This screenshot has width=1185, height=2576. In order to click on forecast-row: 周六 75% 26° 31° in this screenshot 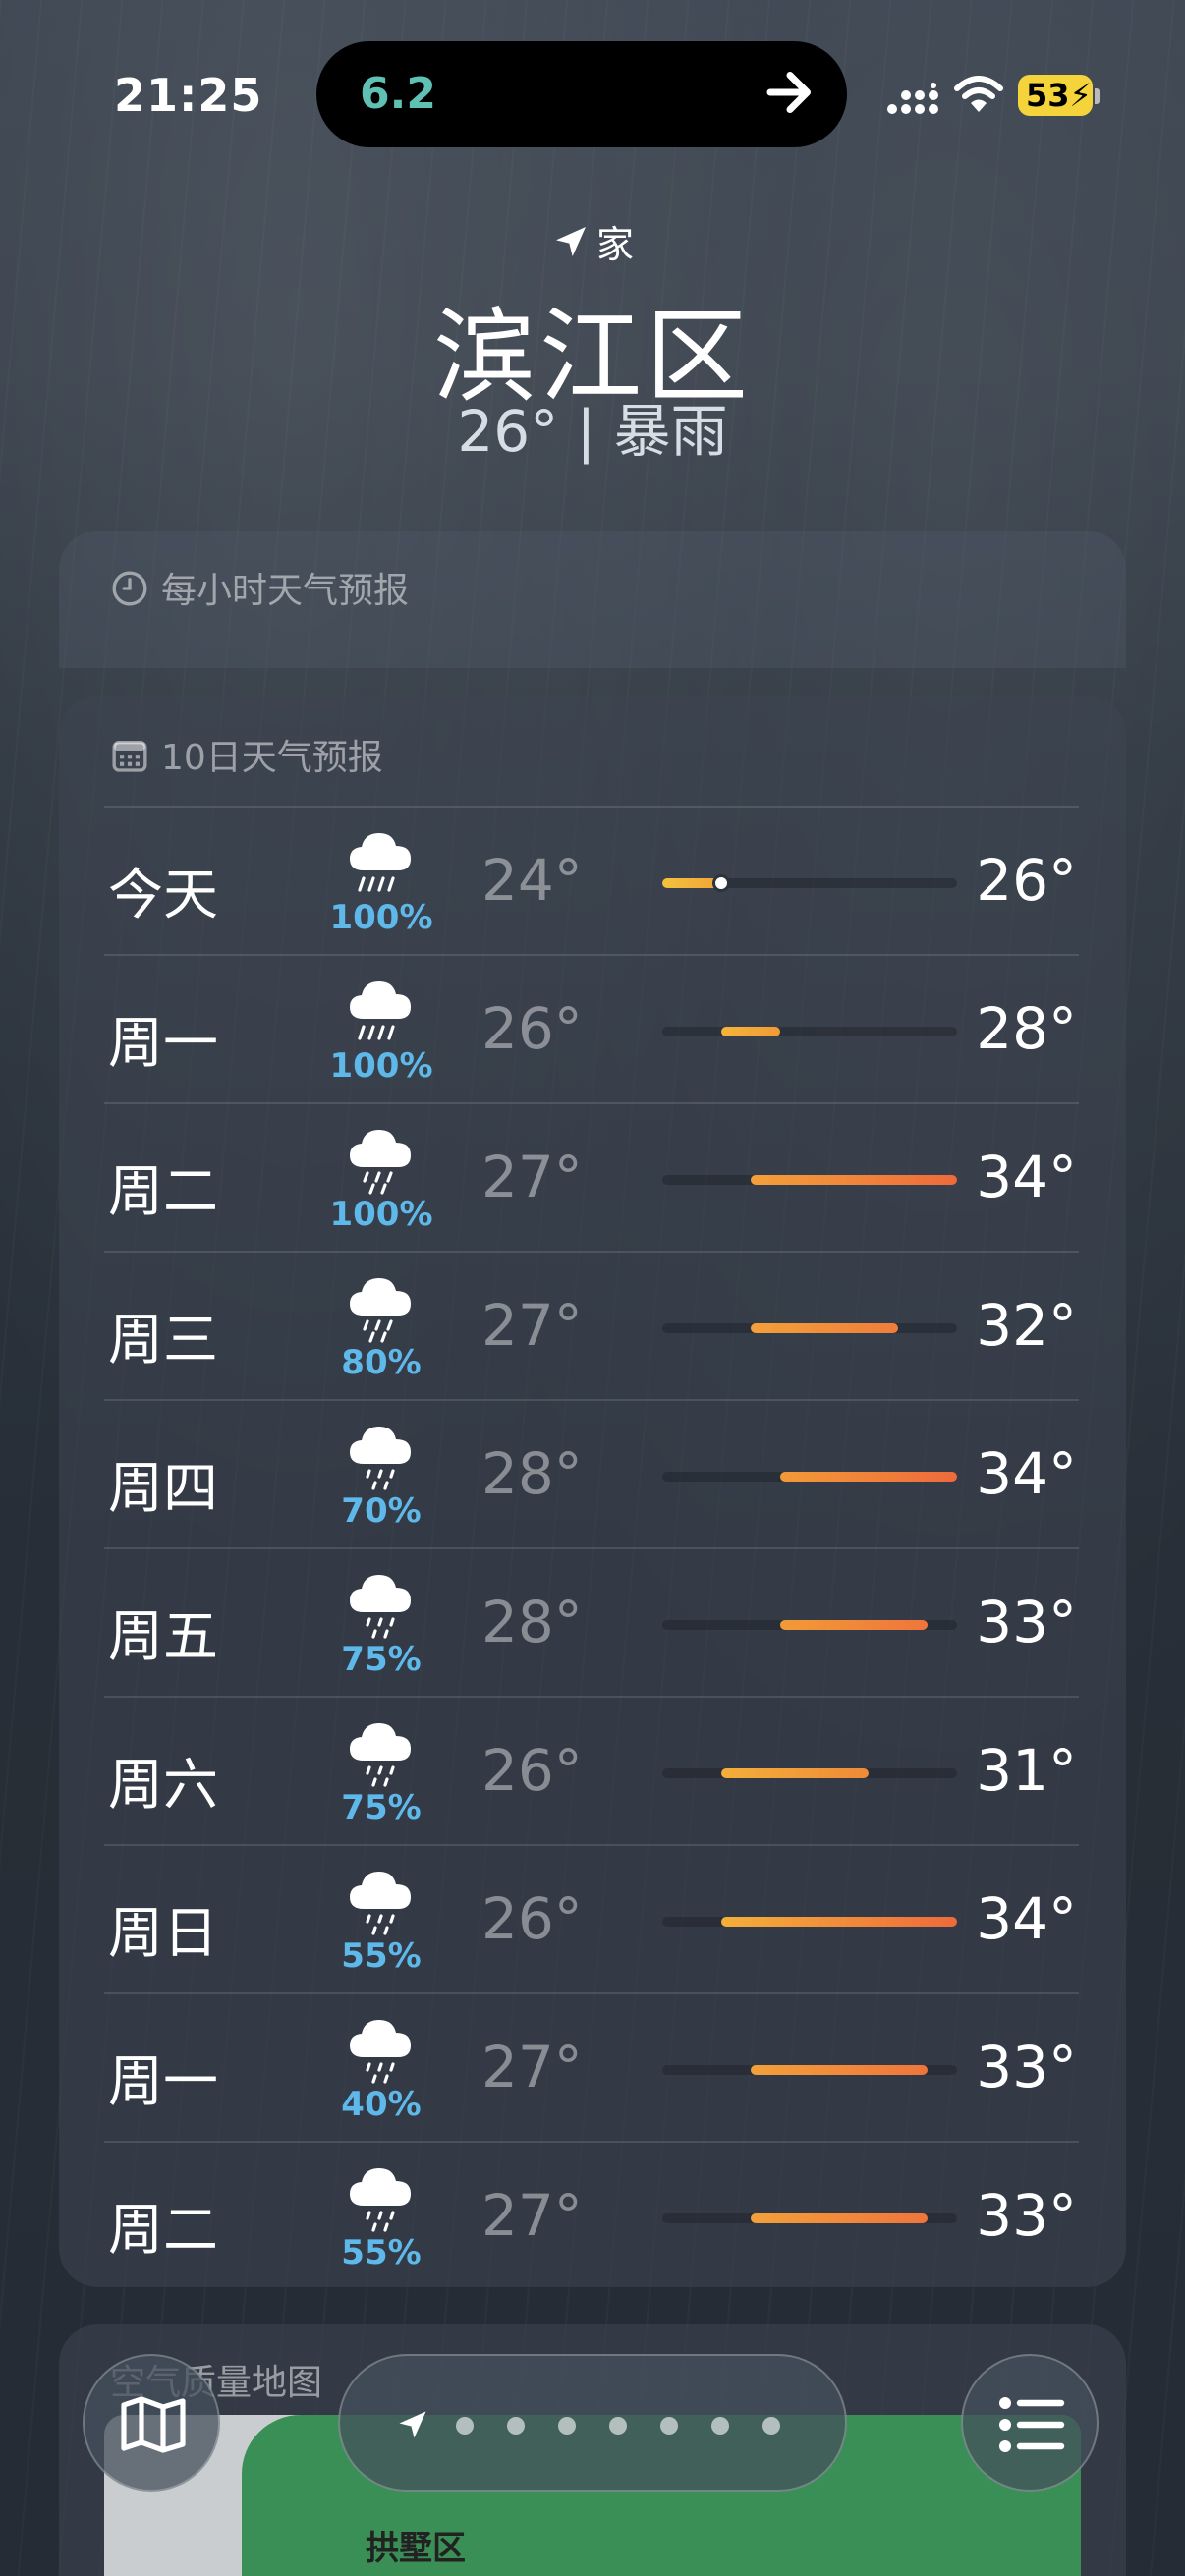, I will do `click(592, 1770)`.